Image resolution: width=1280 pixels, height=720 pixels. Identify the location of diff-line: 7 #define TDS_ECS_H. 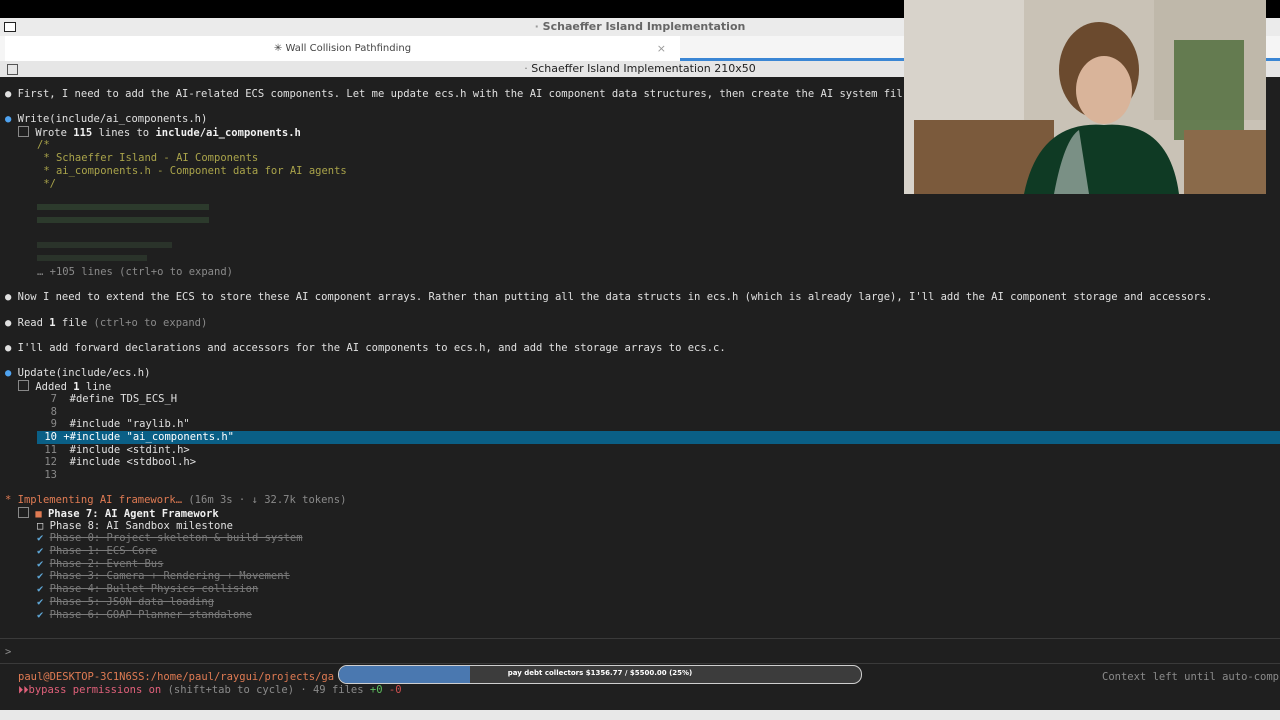
(114, 399).